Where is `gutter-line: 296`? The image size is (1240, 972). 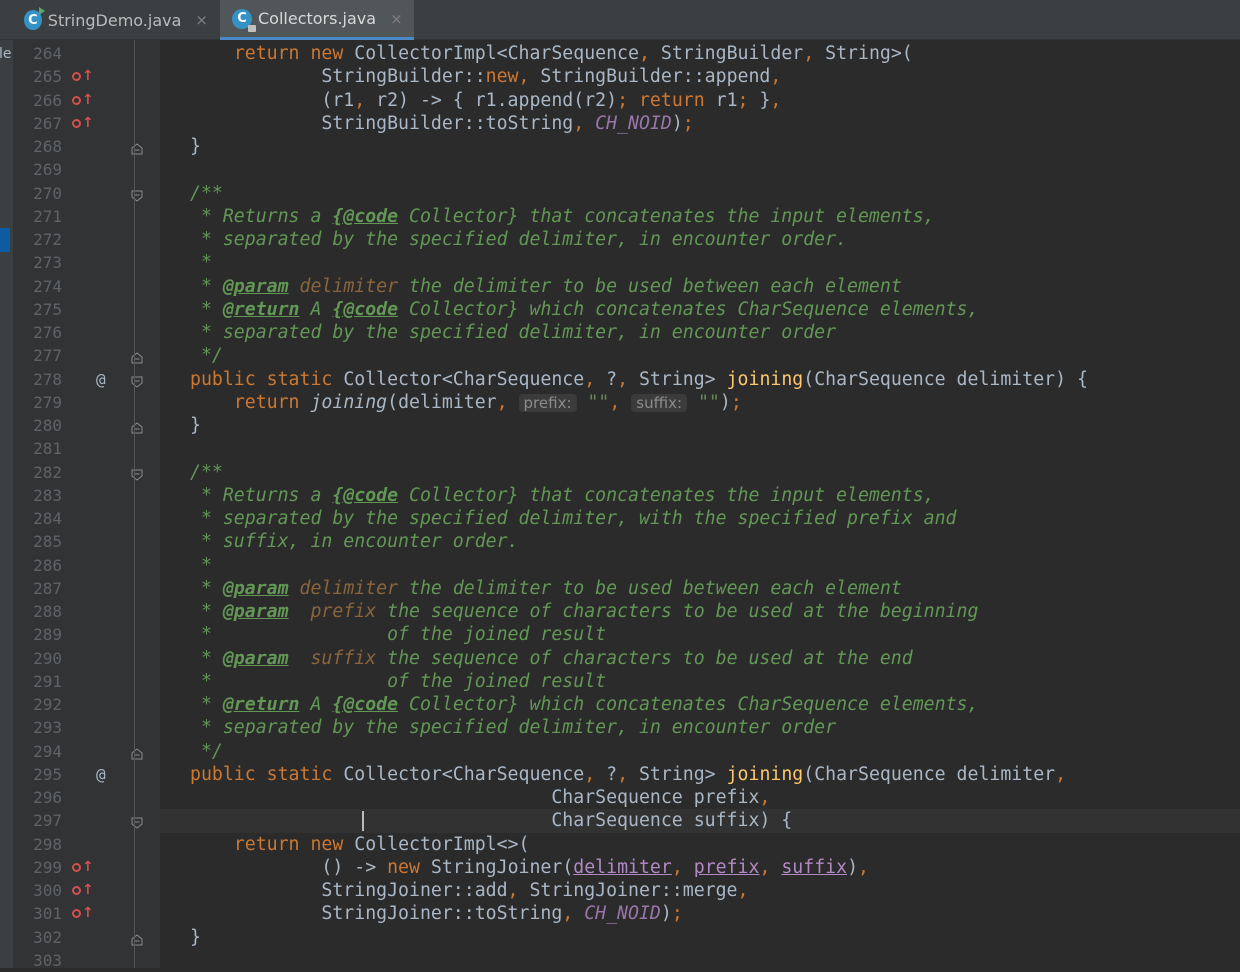 gutter-line: 296 is located at coordinates (87, 797).